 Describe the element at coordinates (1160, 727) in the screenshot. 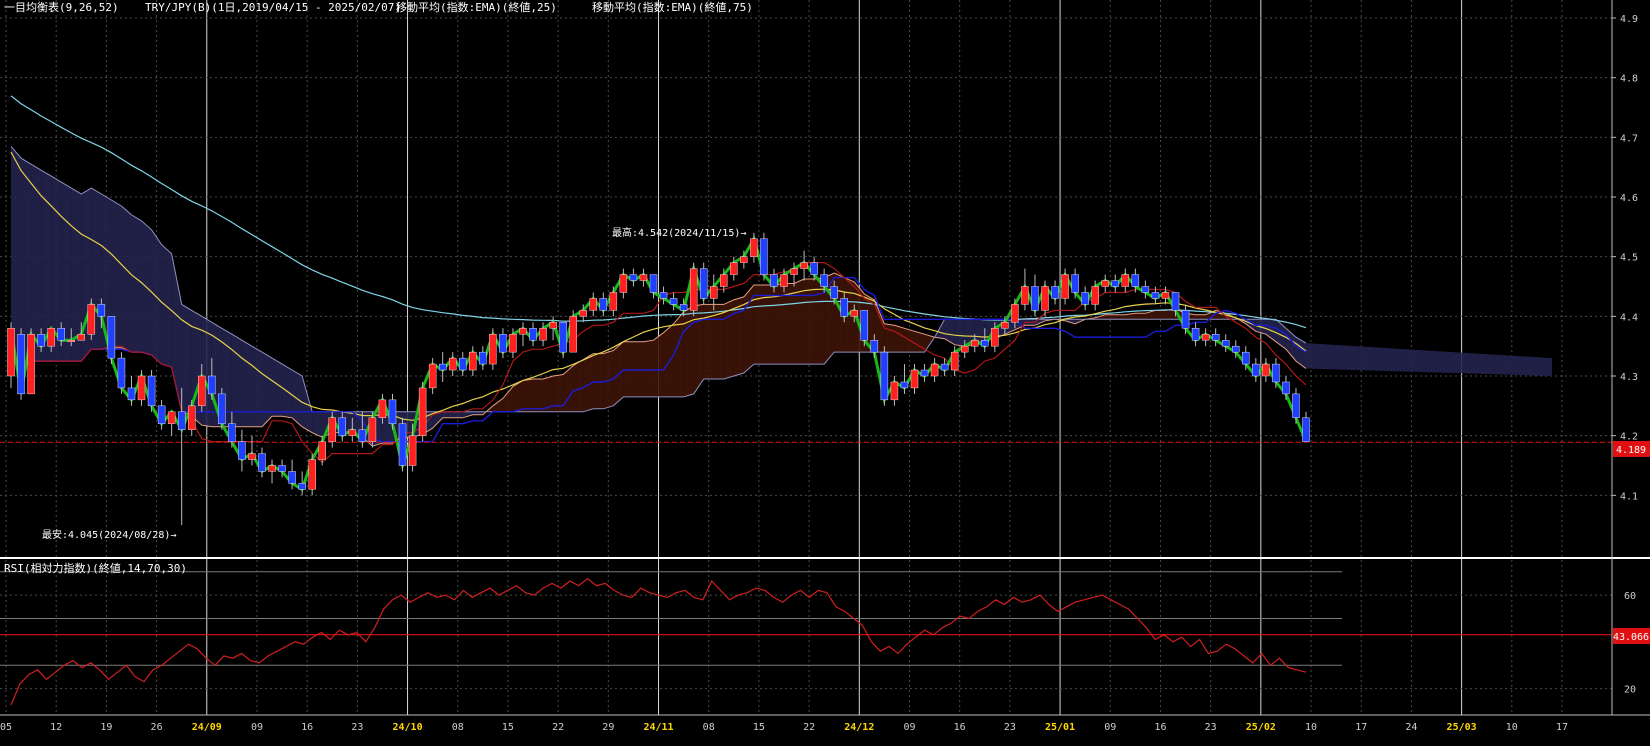

I see `date-tick-label: 16` at that location.